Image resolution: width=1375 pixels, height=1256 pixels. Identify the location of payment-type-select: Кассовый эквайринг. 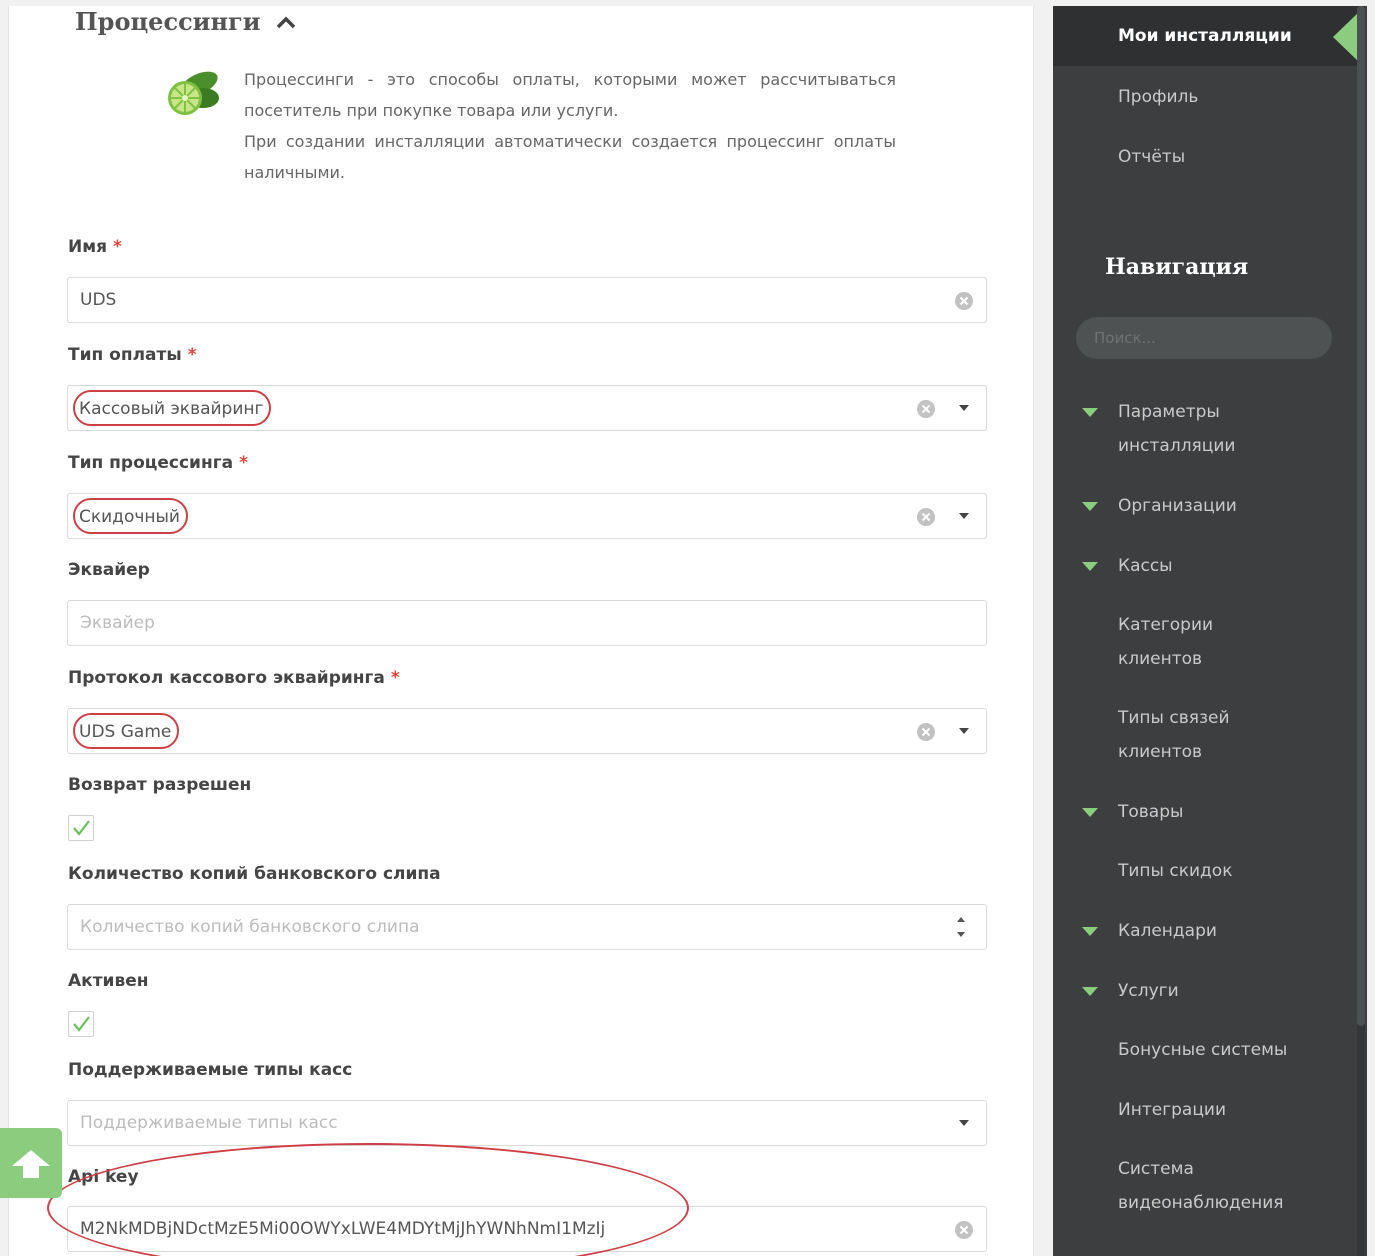
(527, 408).